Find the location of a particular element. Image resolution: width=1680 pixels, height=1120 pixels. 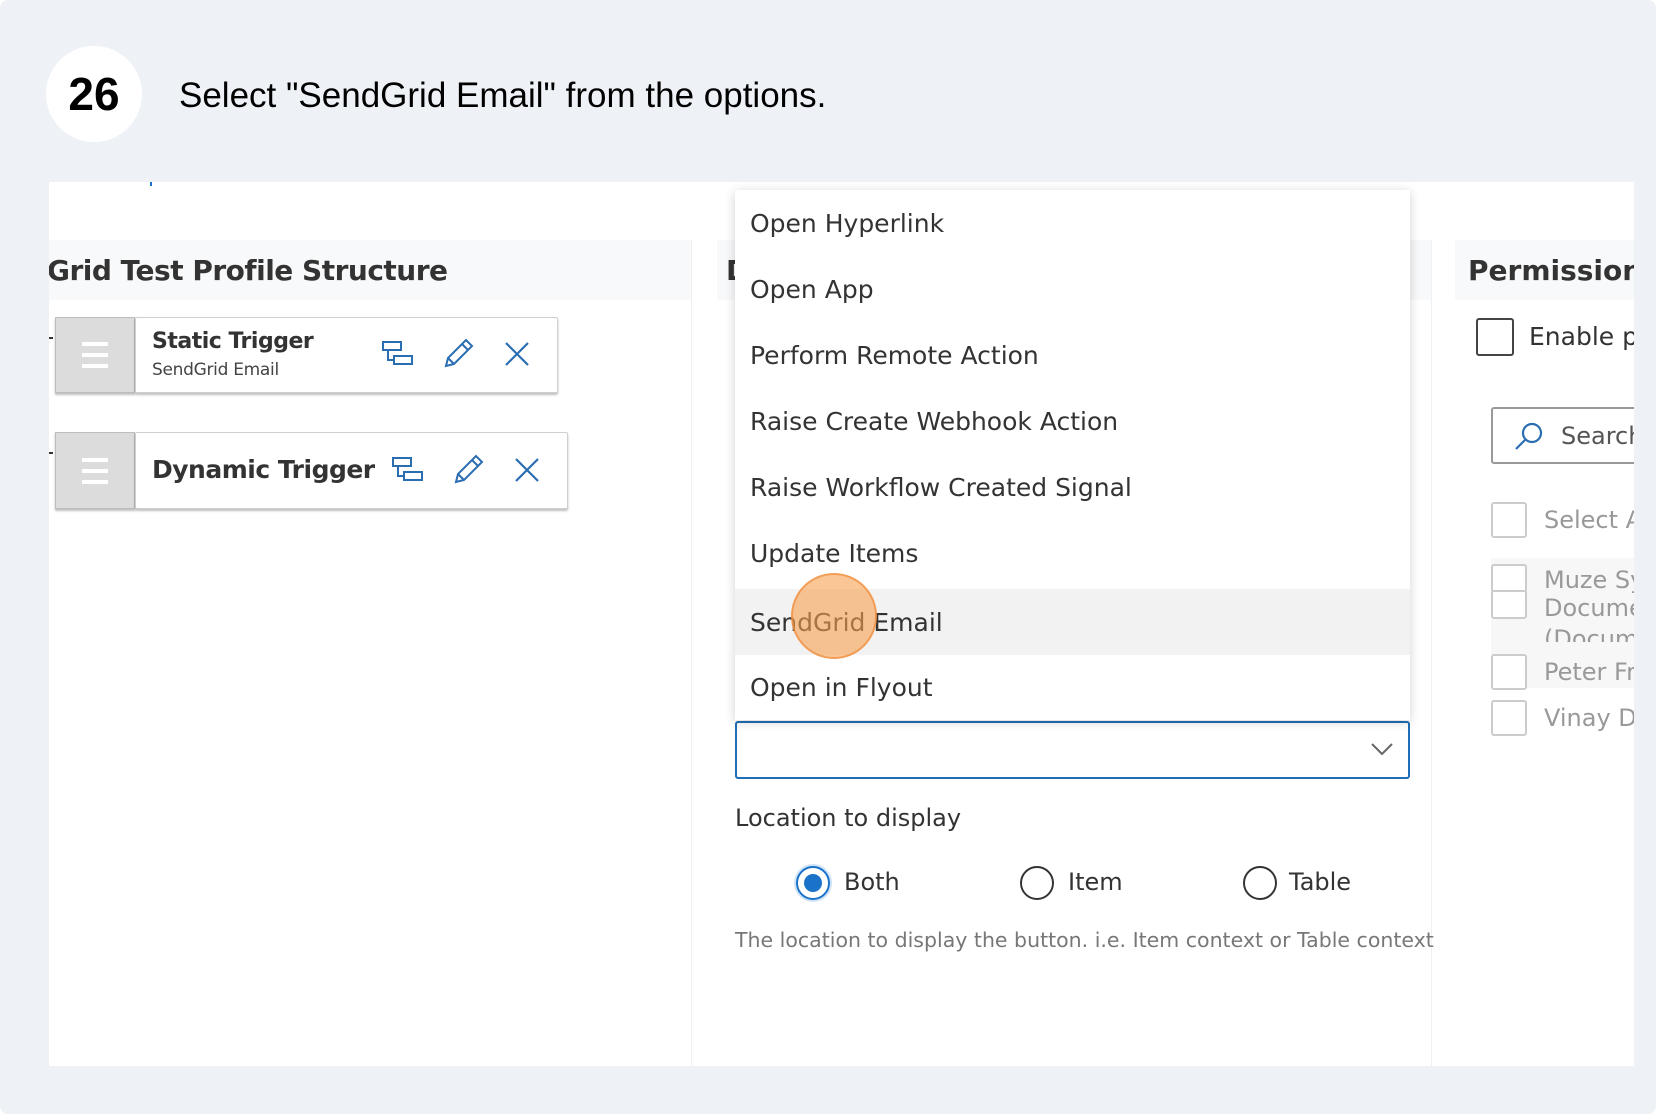

radio-item is located at coordinates (1037, 883).